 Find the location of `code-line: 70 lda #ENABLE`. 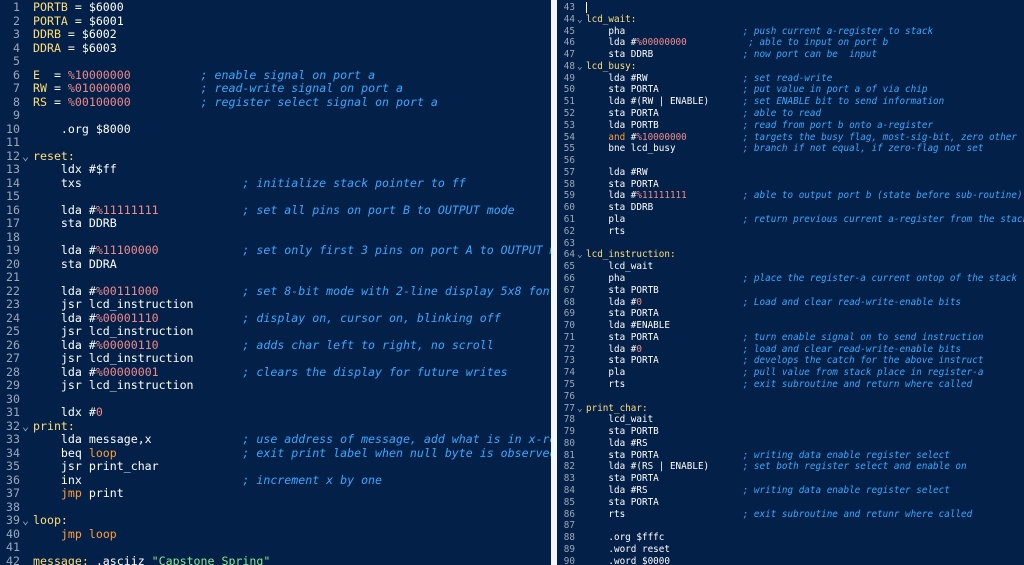

code-line: 70 lda #ENABLE is located at coordinates (790, 326).